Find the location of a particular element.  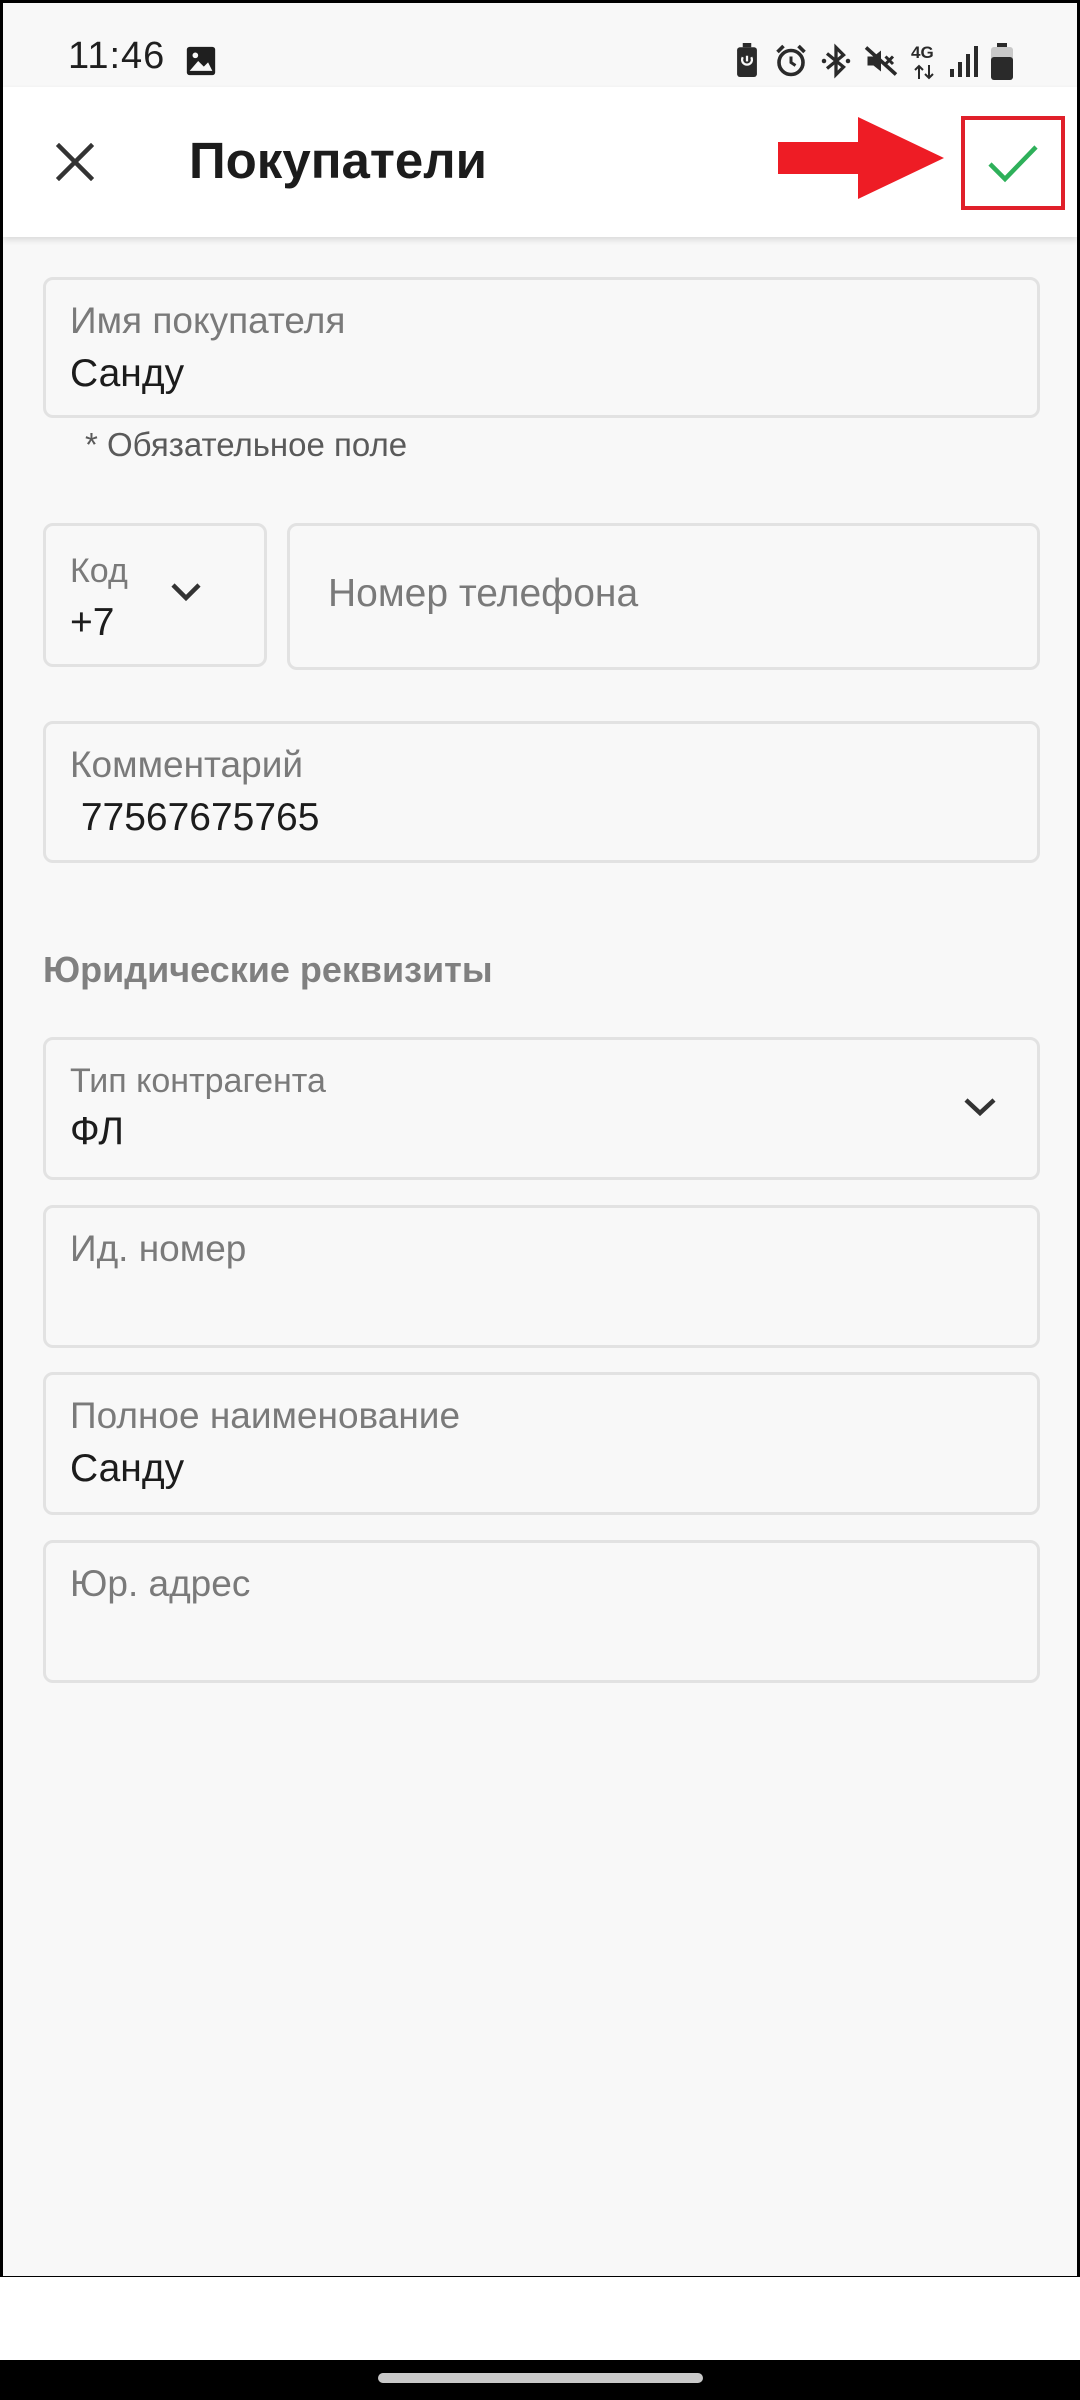

network-type-label: 4G is located at coordinates (922, 52).